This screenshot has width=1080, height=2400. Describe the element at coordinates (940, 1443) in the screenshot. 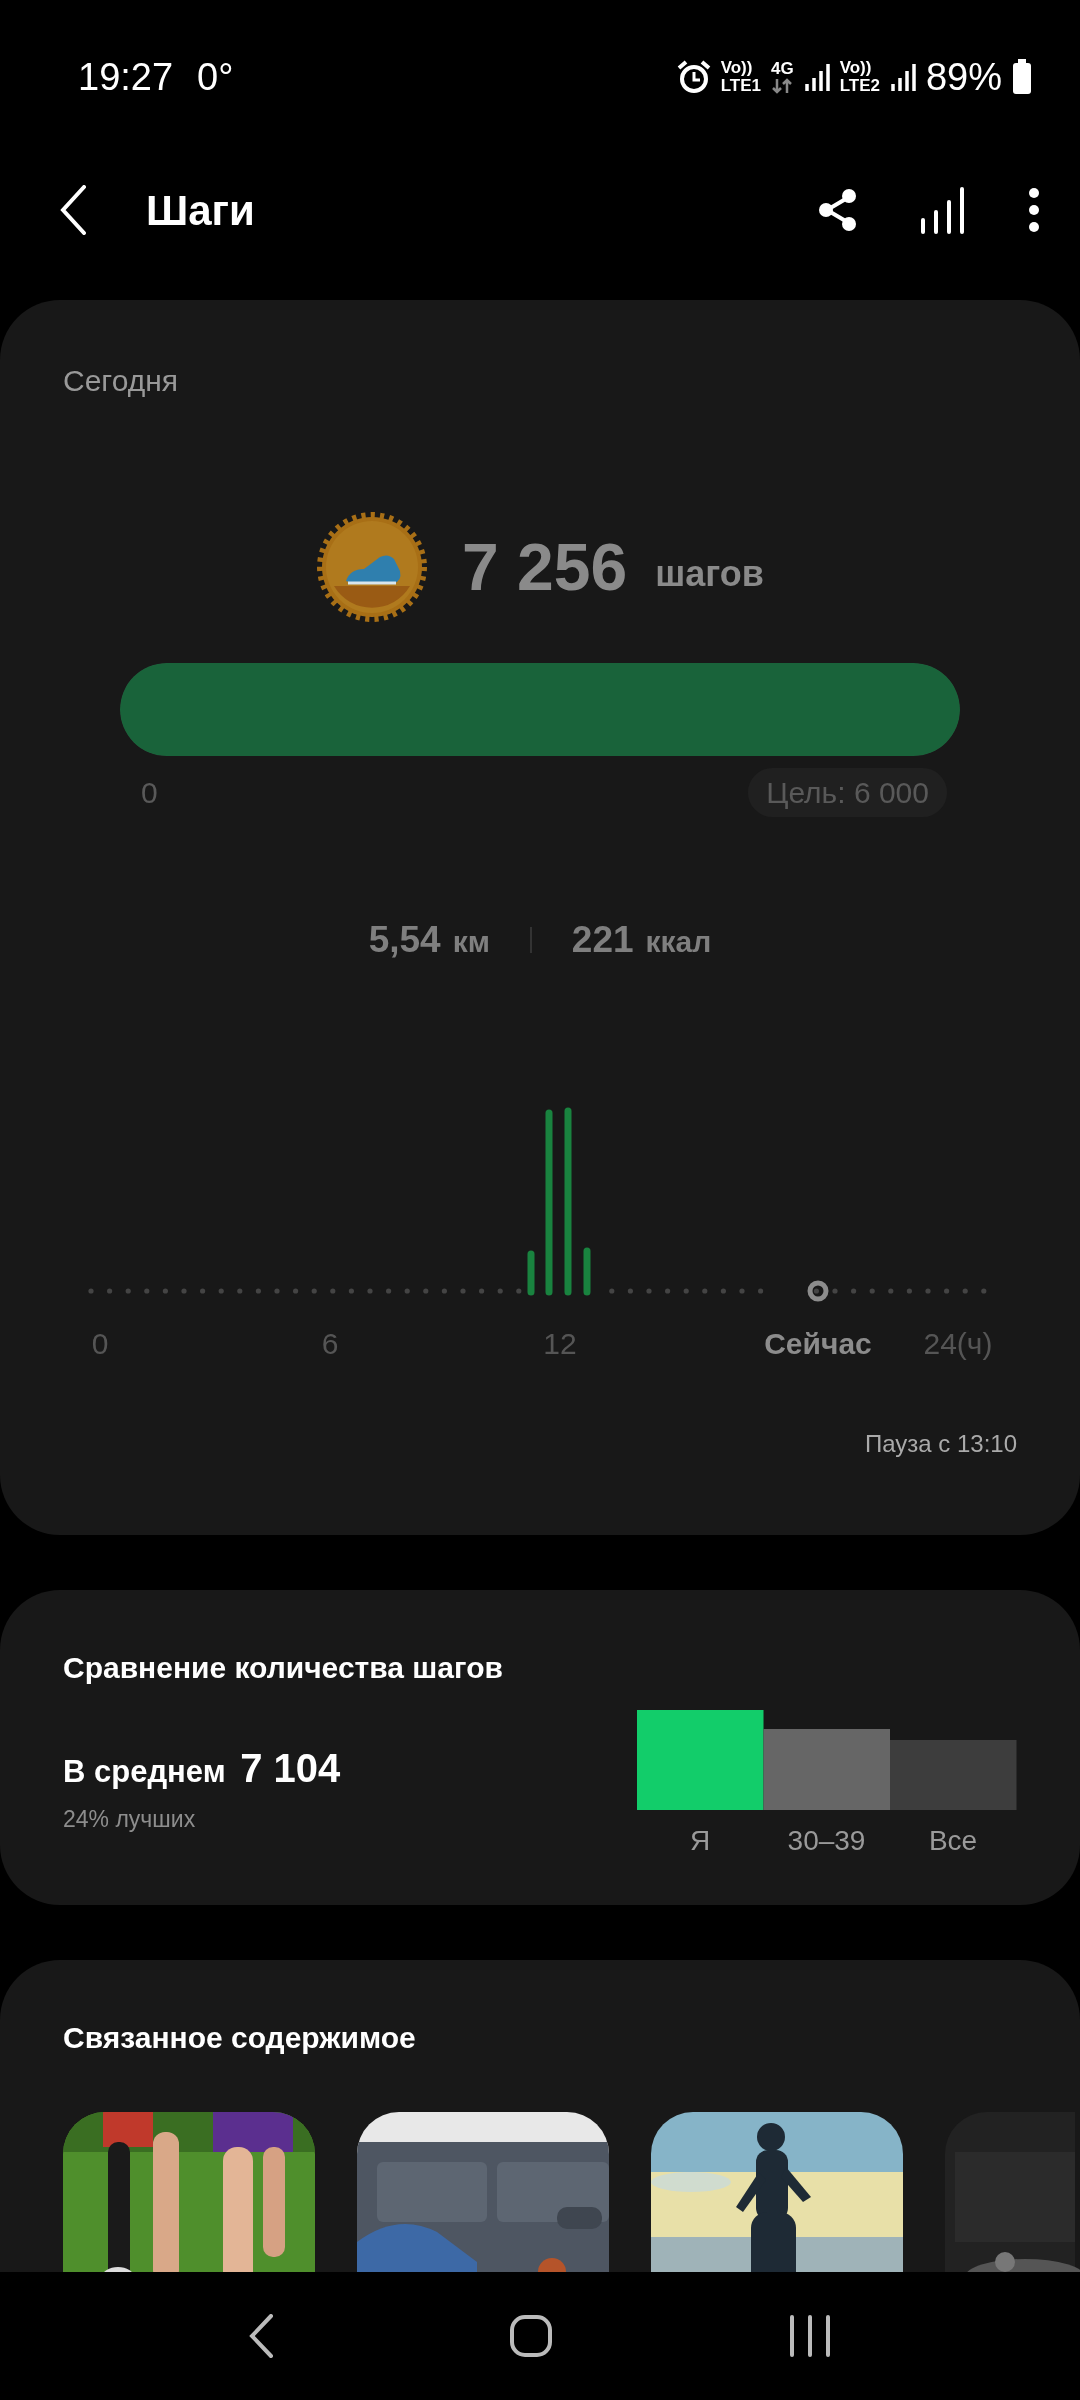

I see `pause-status: Пауза с 13:10` at that location.